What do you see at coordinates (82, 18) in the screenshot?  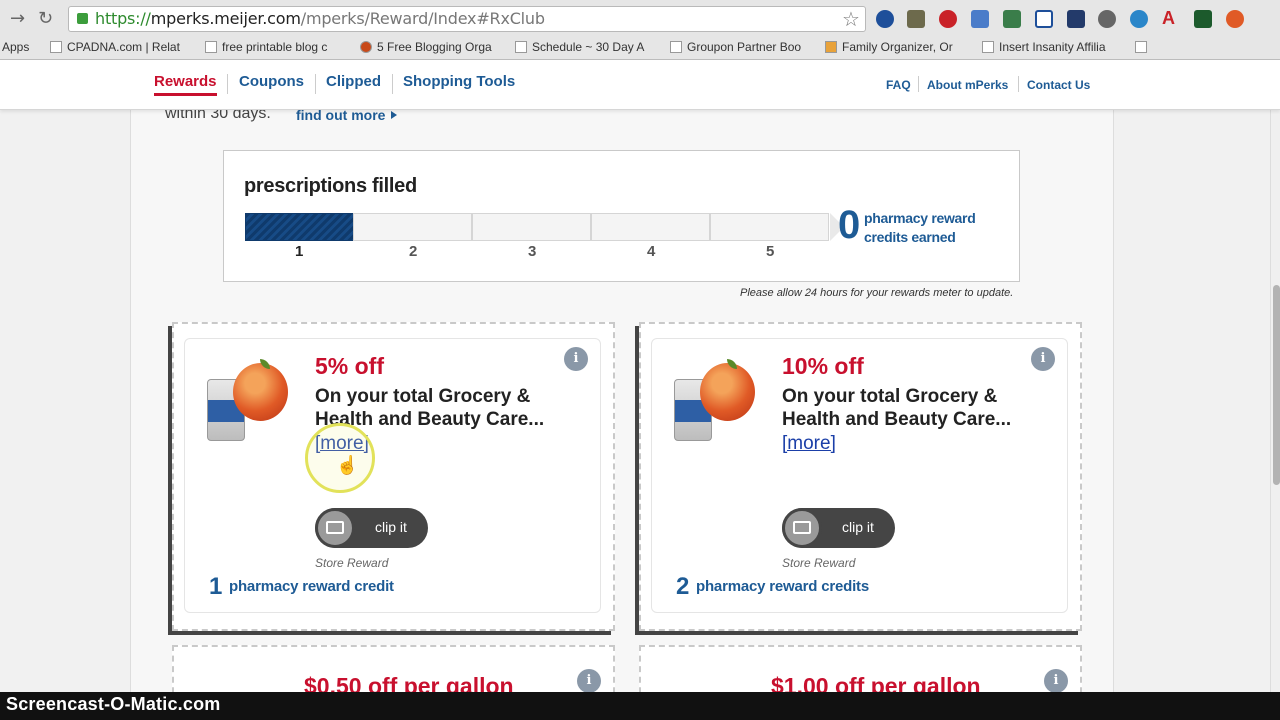 I see `lock-icon` at bounding box center [82, 18].